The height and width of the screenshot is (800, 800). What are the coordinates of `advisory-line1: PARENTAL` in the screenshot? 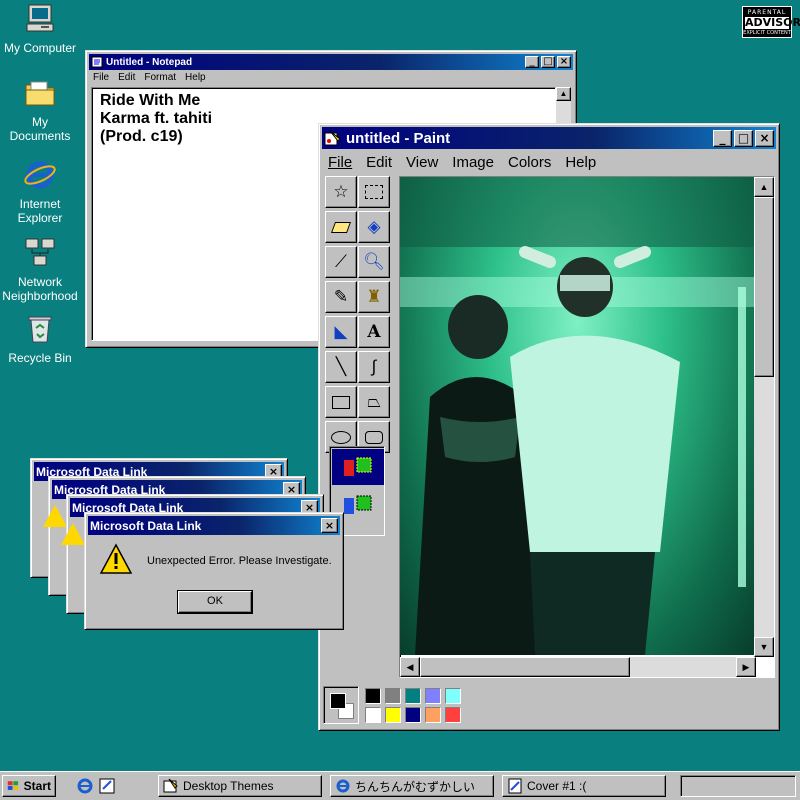 It's located at (767, 12).